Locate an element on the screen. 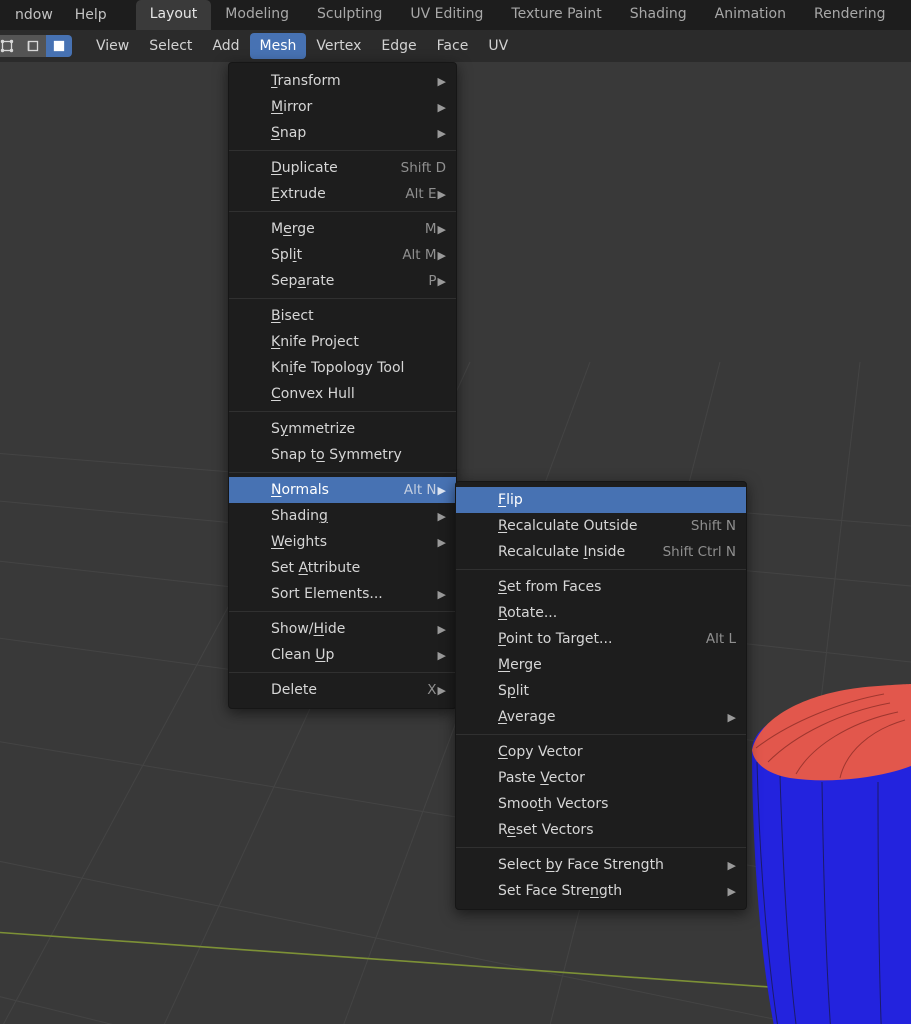 The width and height of the screenshot is (911, 1024). menu-item-shading: Shading ▶ is located at coordinates (342, 516).